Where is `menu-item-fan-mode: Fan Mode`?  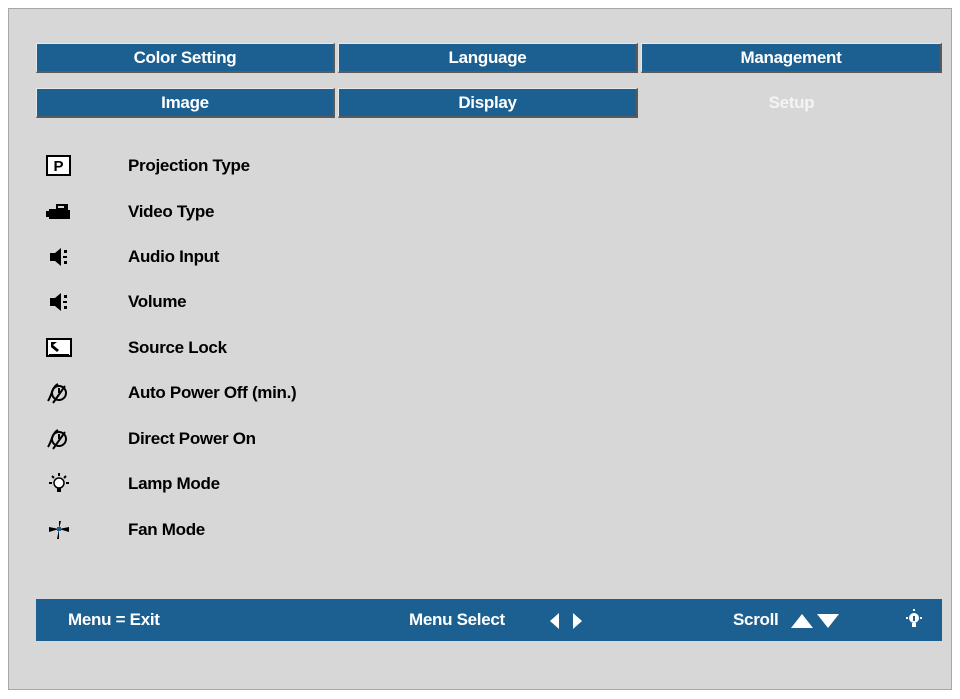 menu-item-fan-mode: Fan Mode is located at coordinates (254, 530).